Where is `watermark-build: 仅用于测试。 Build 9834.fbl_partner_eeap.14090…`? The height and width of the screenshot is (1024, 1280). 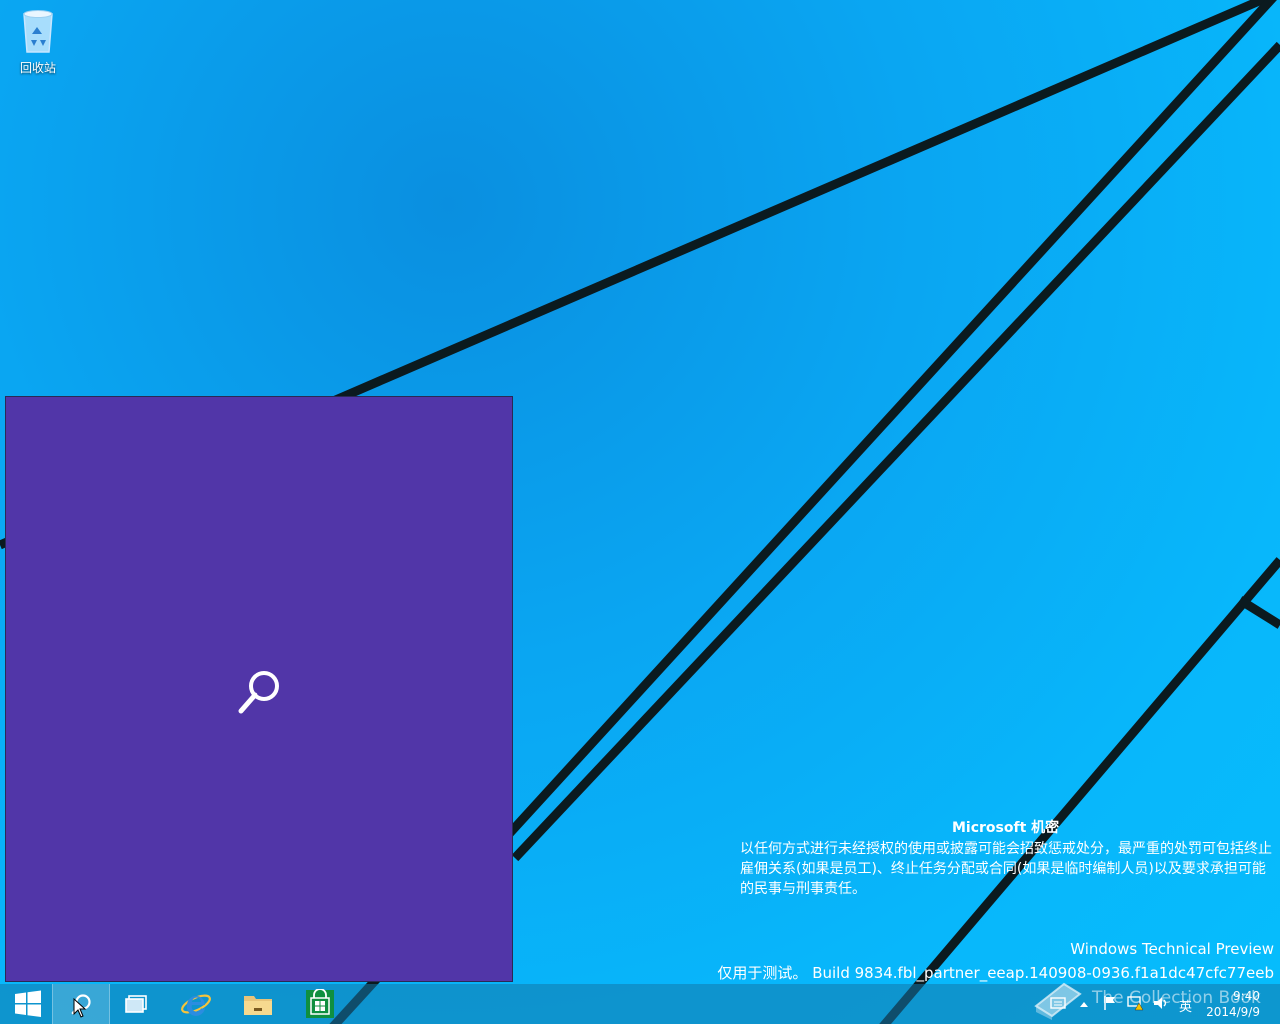
watermark-build: 仅用于测试。 Build 9834.fbl_partner_eeap.14090… is located at coordinates (995, 973).